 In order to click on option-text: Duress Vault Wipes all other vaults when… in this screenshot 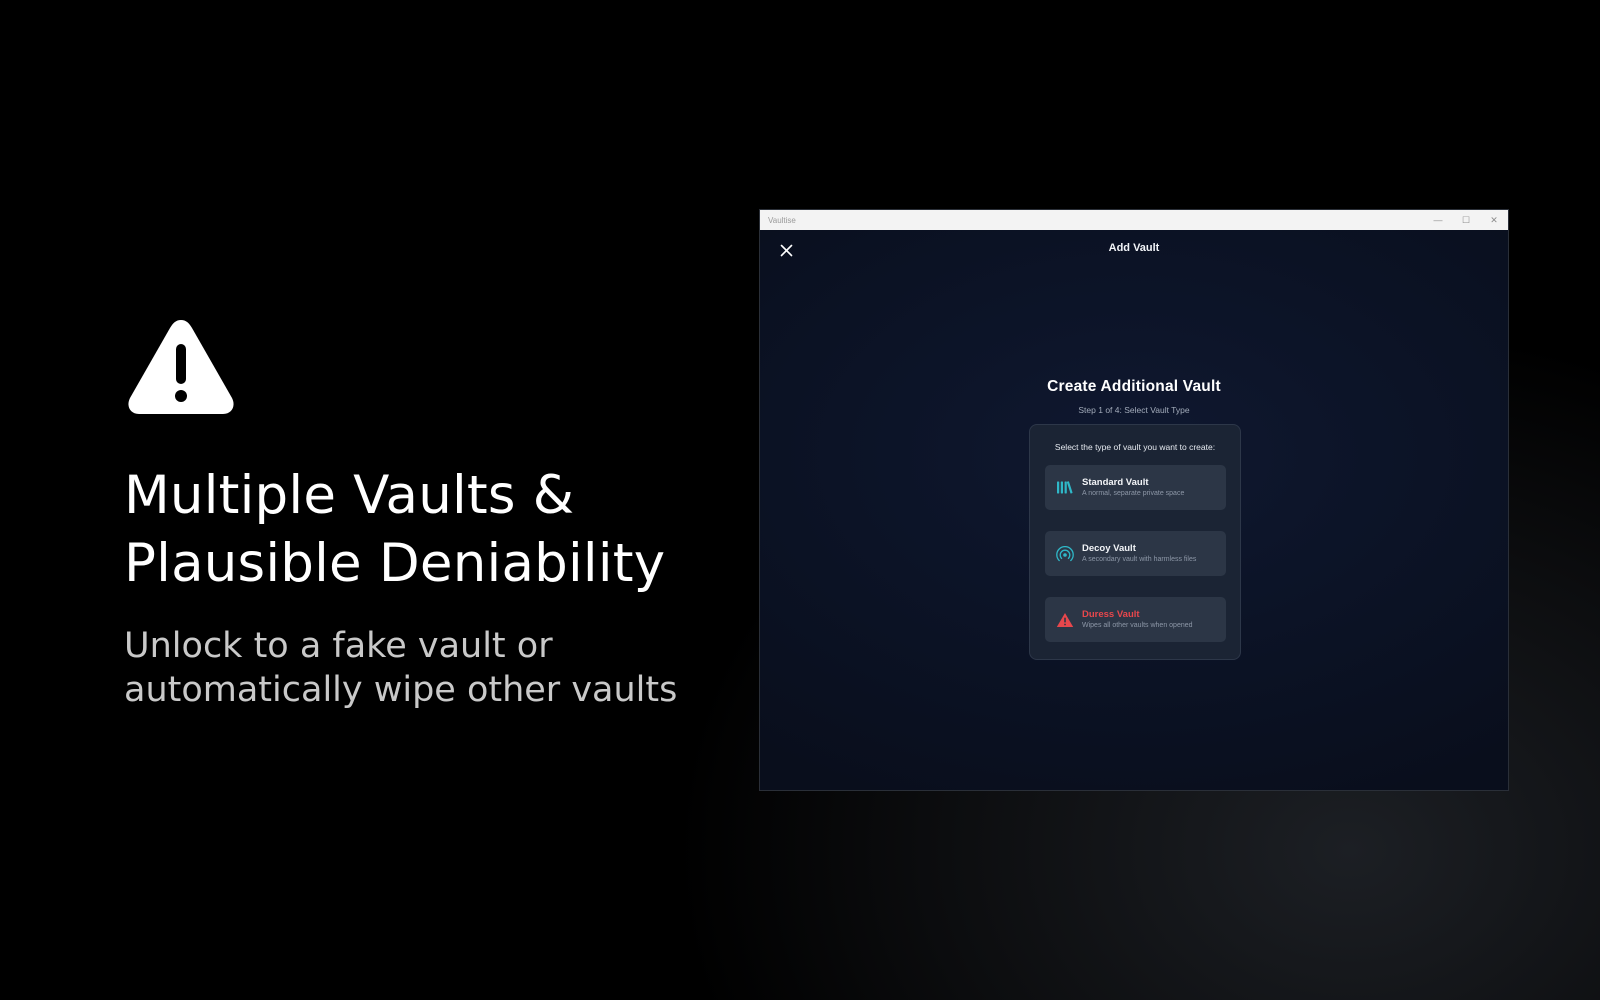, I will do `click(1137, 620)`.